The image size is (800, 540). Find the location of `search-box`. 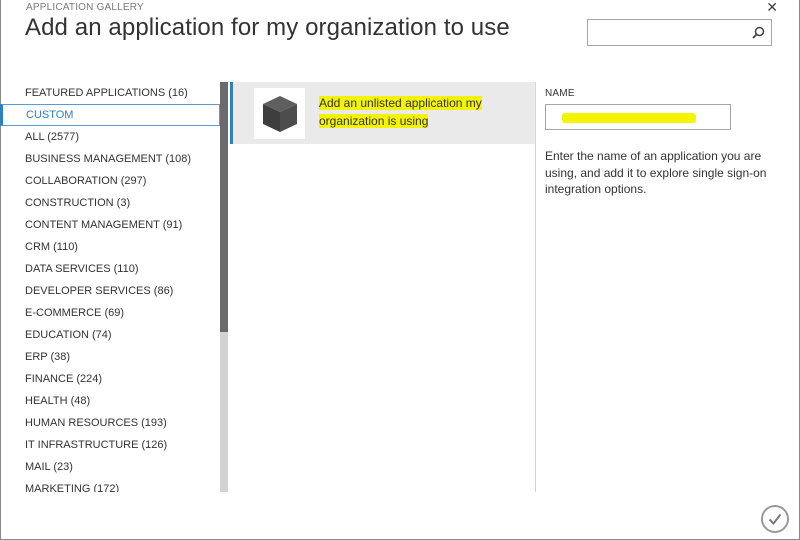

search-box is located at coordinates (679, 32).